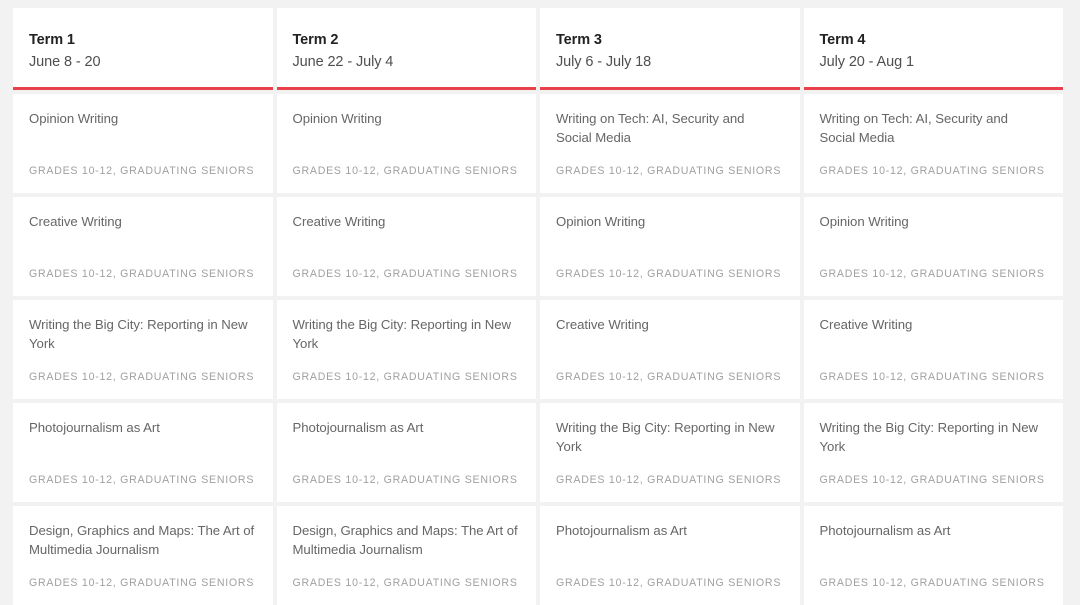 The height and width of the screenshot is (605, 1080). Describe the element at coordinates (143, 49) in the screenshot. I see `term-header-1: Term 1 June 8 - 20` at that location.